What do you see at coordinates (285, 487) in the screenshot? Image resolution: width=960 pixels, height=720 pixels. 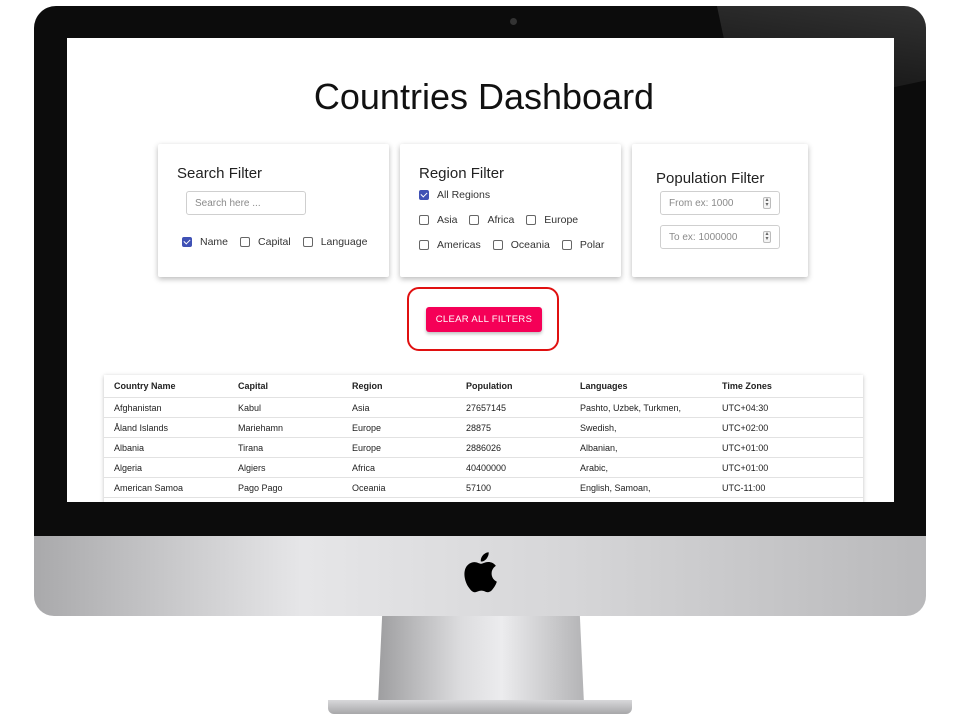 I see `cell-capital: Pago Pago` at bounding box center [285, 487].